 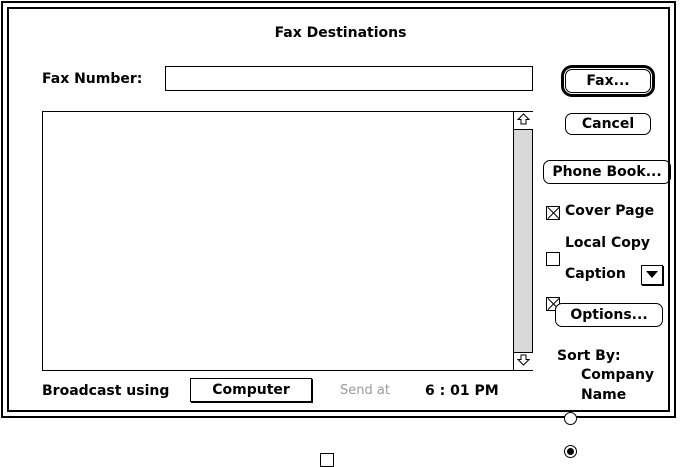 What do you see at coordinates (106, 391) in the screenshot?
I see `broadcast-label: Broadcast using` at bounding box center [106, 391].